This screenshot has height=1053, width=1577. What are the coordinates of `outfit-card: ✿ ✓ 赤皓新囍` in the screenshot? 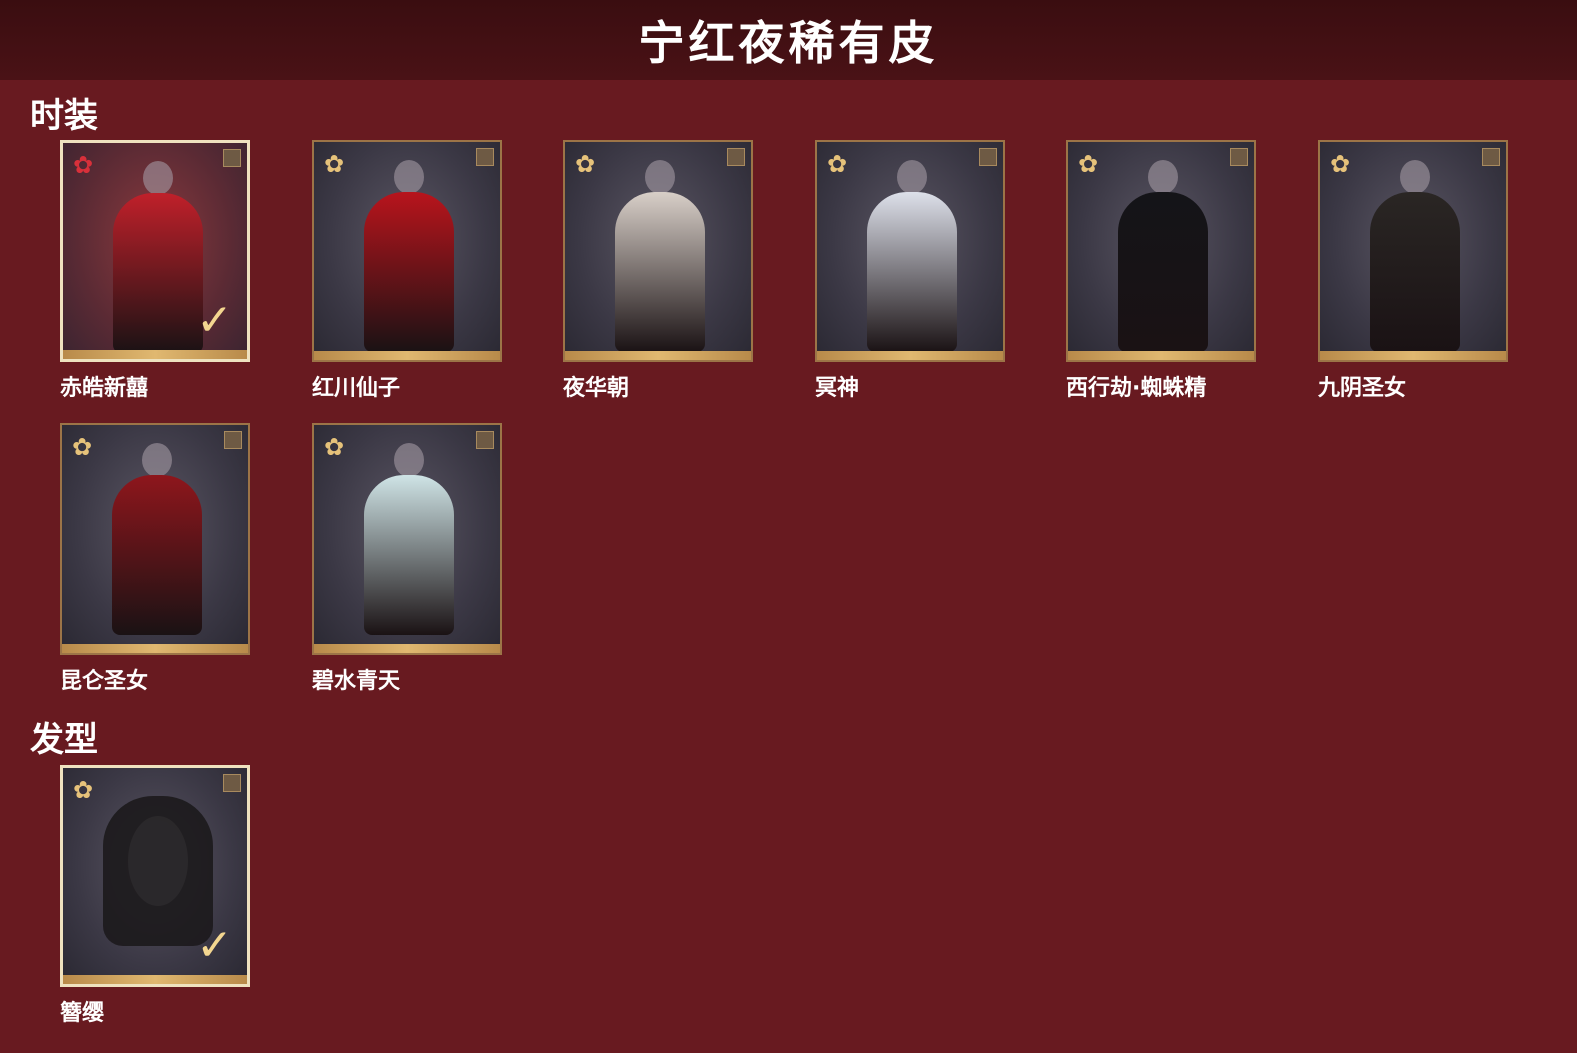 It's located at (155, 271).